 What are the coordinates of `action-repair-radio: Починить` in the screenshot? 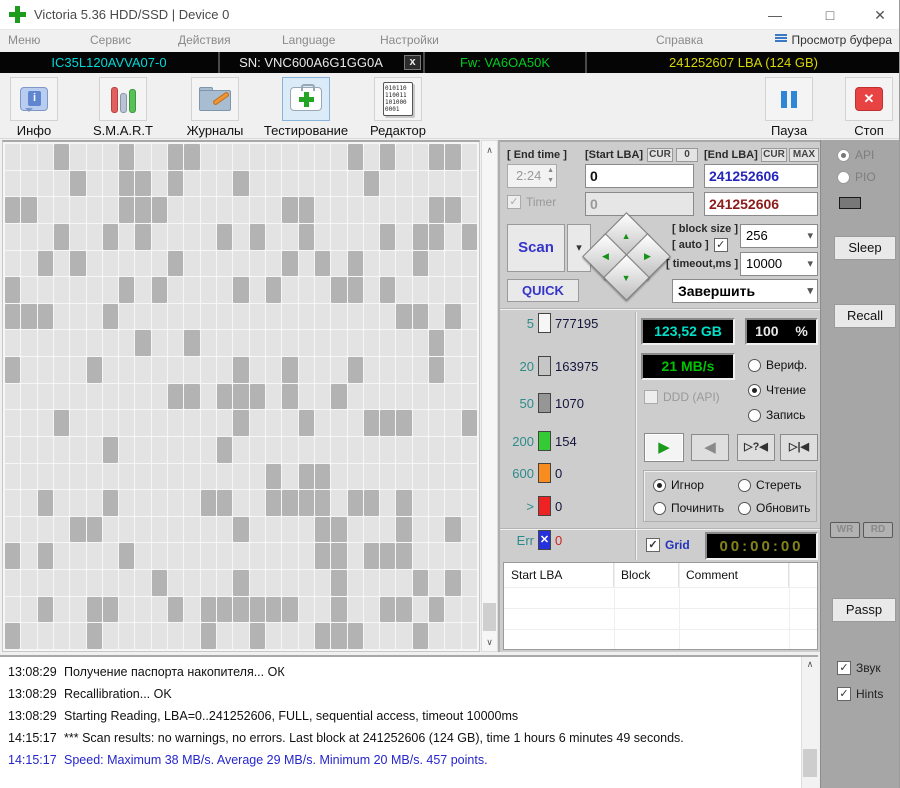 It's located at (688, 508).